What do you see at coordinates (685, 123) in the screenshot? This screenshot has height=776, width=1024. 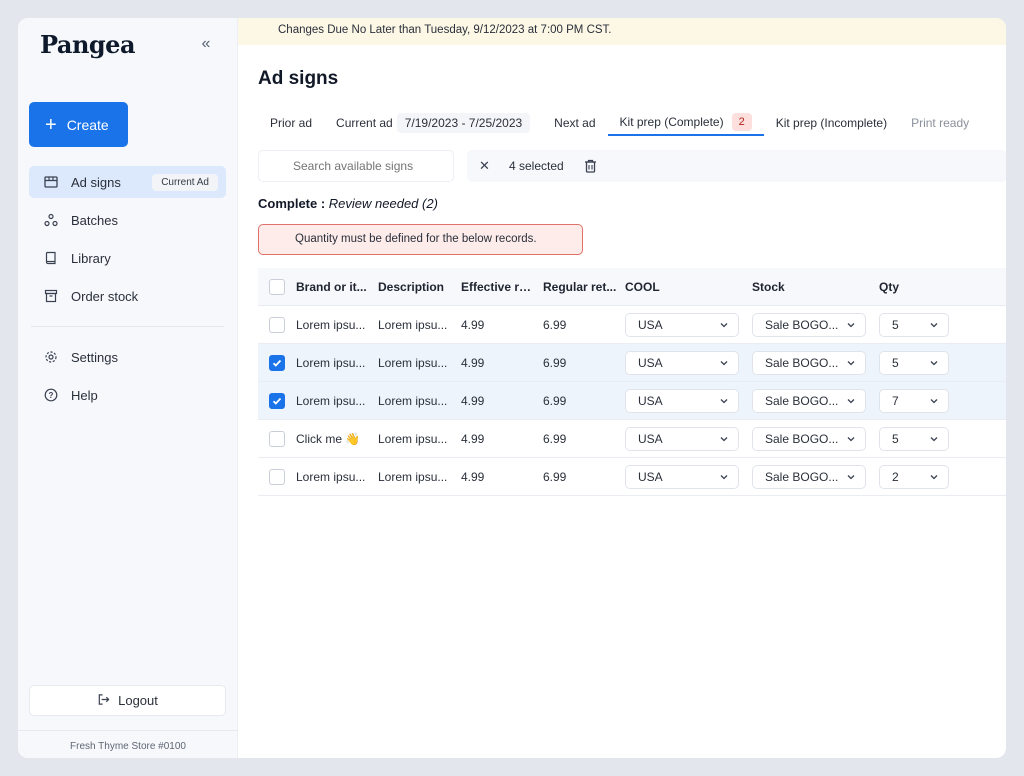 I see `tab-kit-prep-complete: Kit prep (Complete) 2` at bounding box center [685, 123].